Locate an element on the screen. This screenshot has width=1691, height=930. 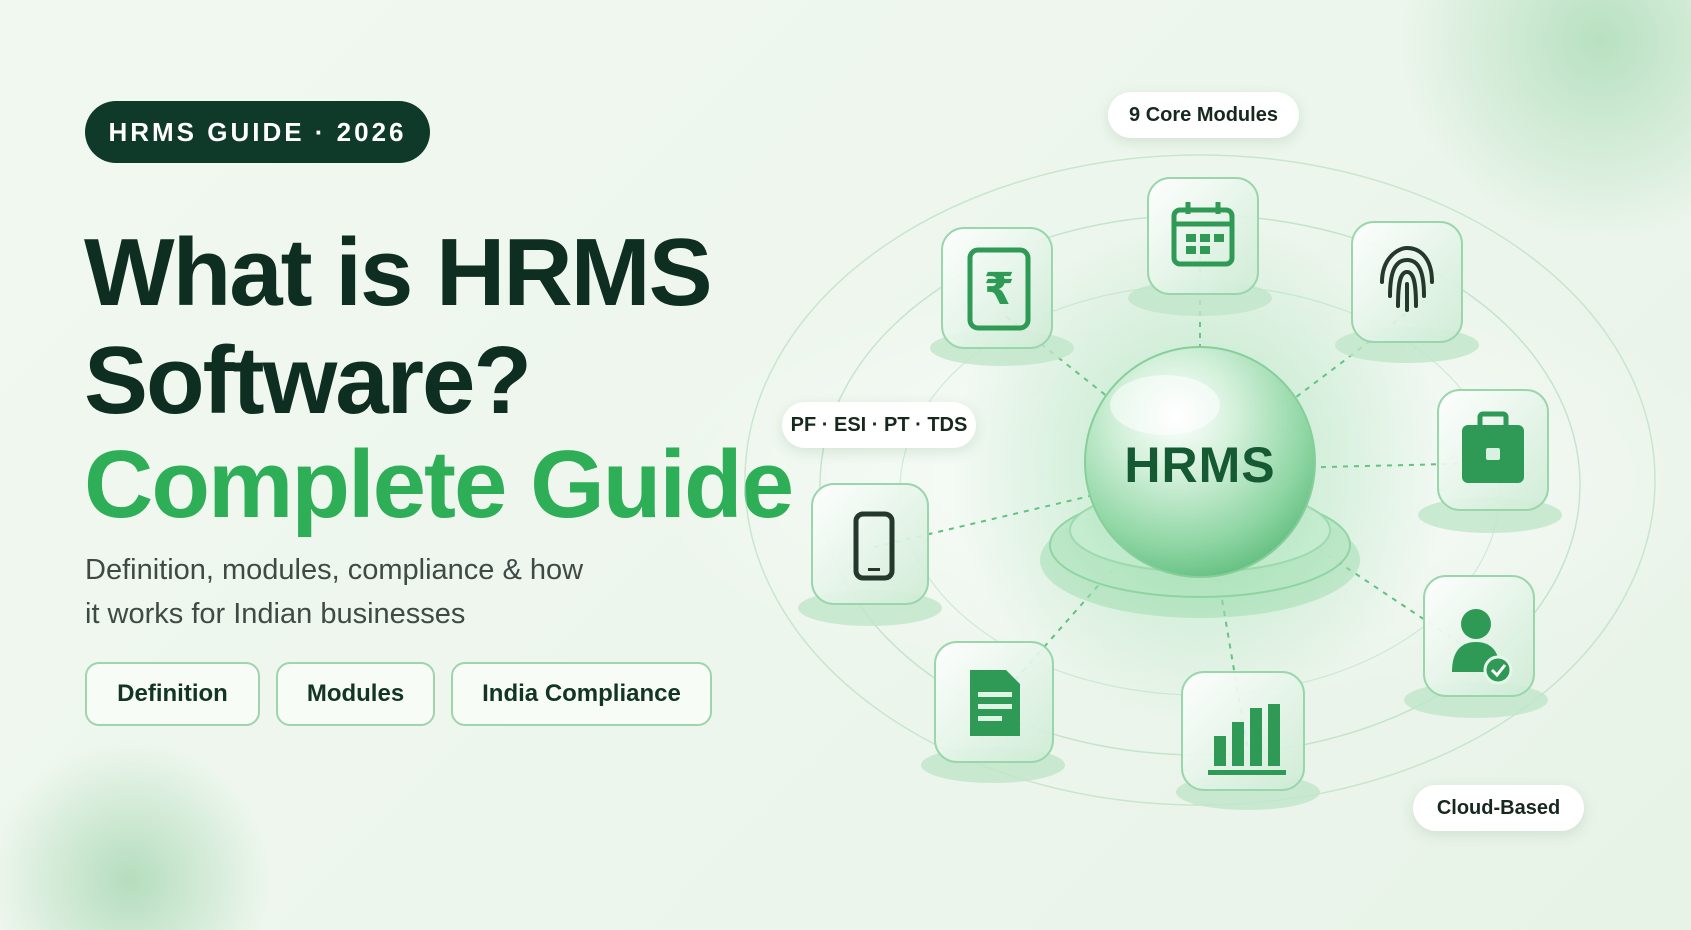
callout-core-modules: 9 Core Modules is located at coordinates (1203, 115).